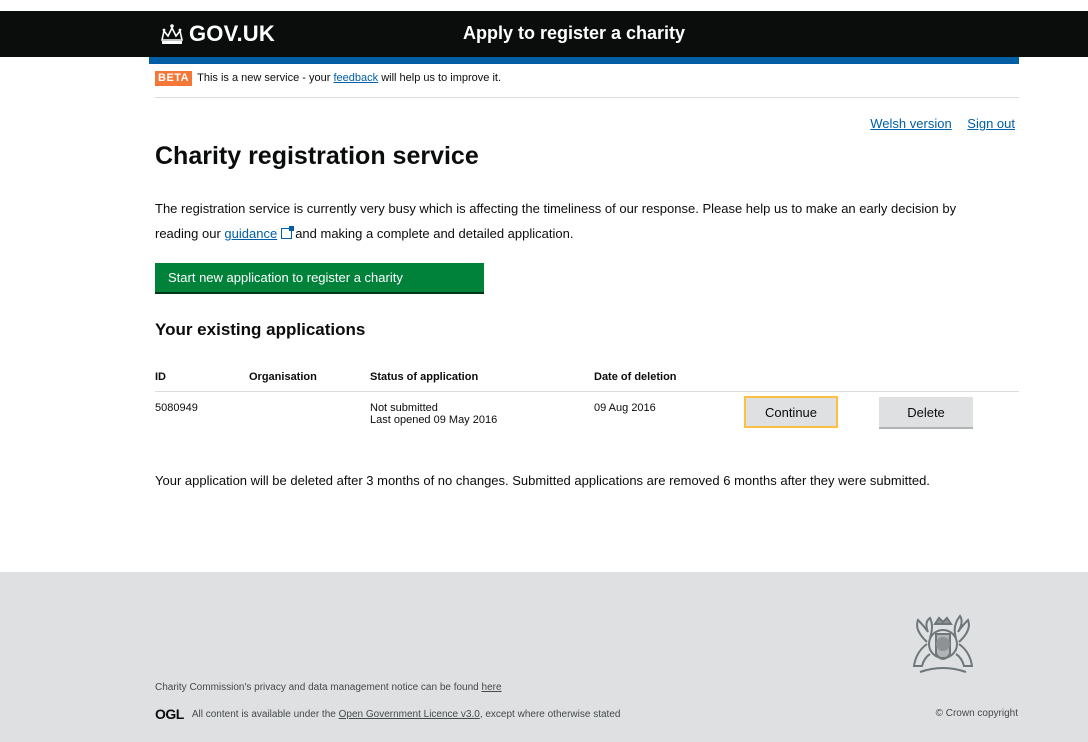 The image size is (1088, 742). Describe the element at coordinates (926, 413) in the screenshot. I see `delete-button: Delete` at that location.